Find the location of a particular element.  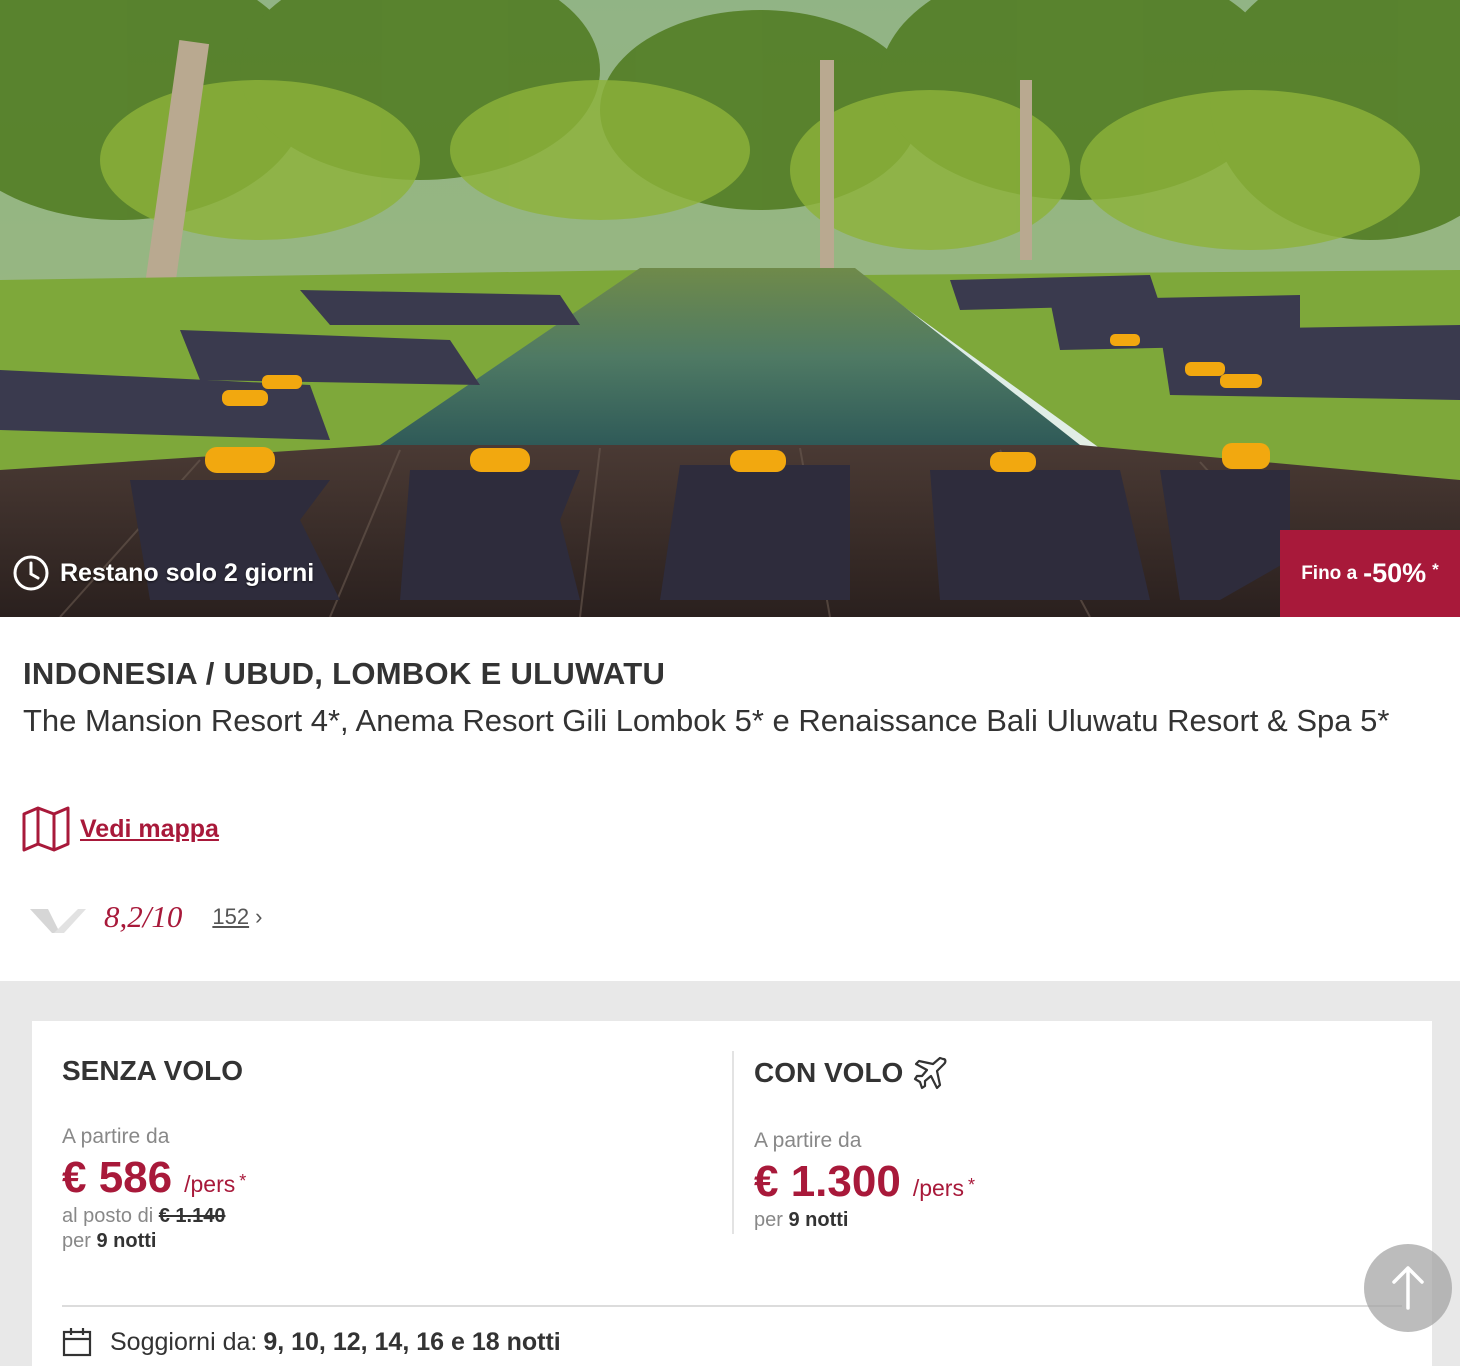

discount-star: * is located at coordinates (1435, 569).